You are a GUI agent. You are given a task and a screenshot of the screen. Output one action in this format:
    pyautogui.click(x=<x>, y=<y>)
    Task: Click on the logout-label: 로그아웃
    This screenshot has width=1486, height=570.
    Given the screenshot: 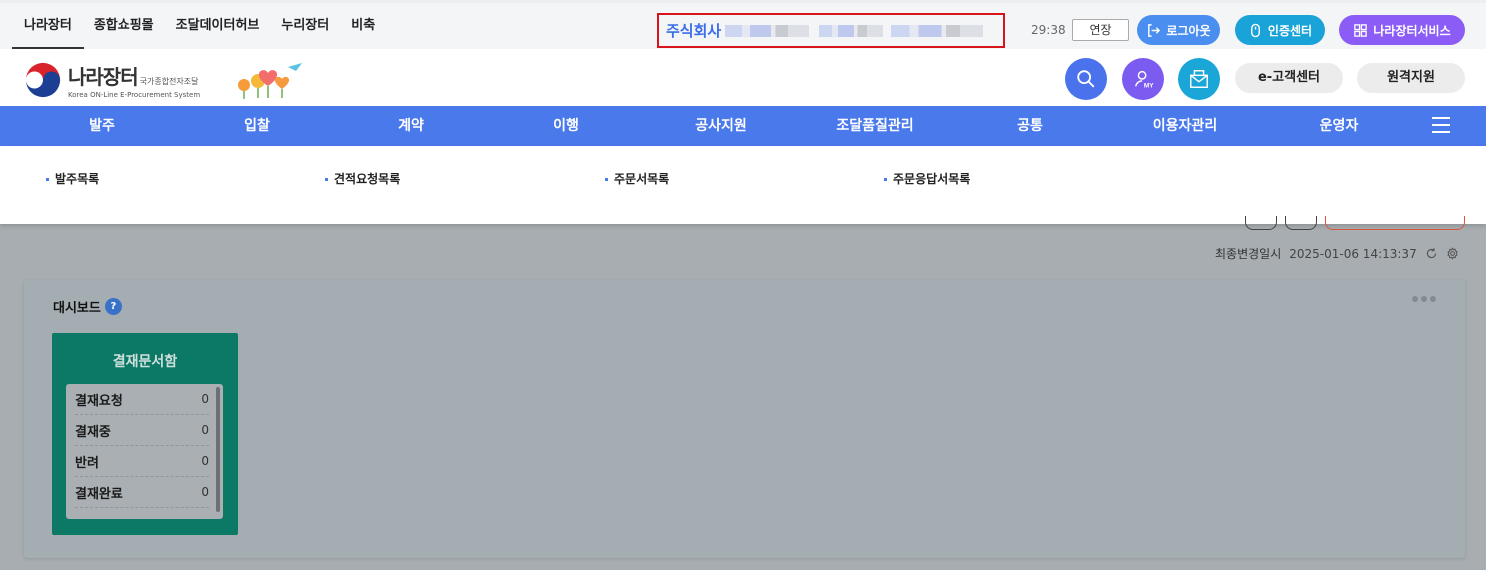 What is the action you would take?
    pyautogui.click(x=1188, y=30)
    